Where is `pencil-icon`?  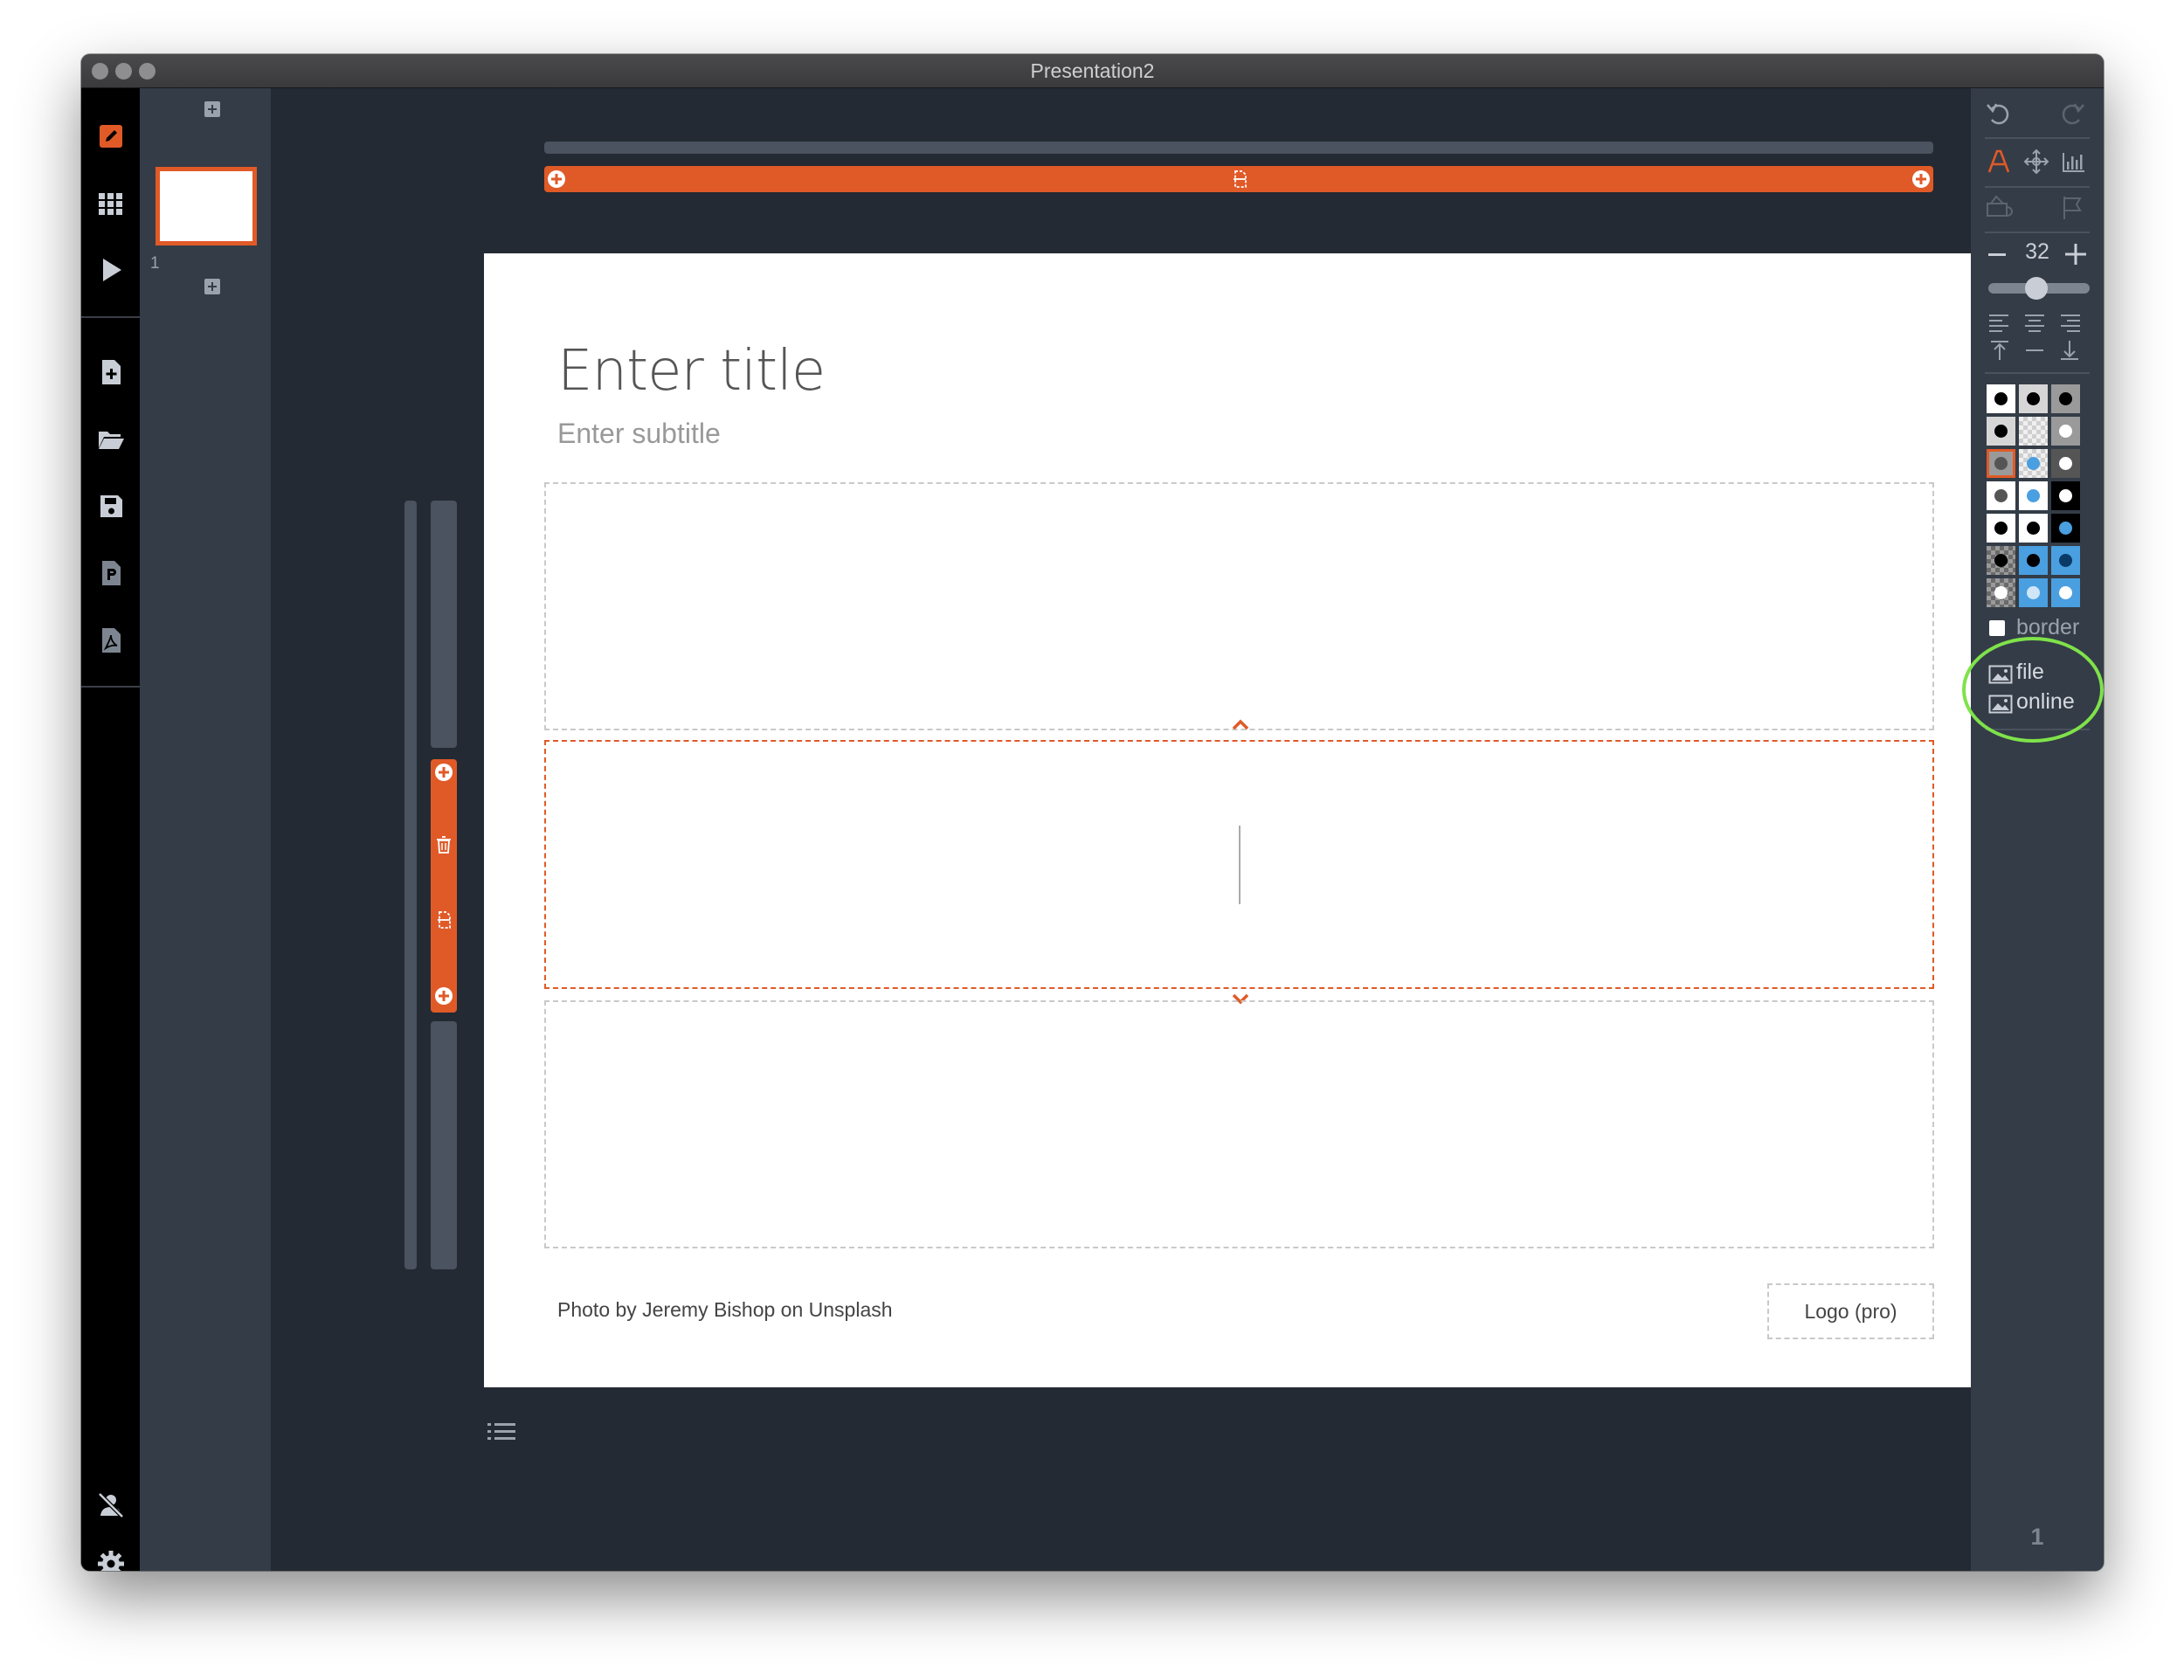 pencil-icon is located at coordinates (110, 136).